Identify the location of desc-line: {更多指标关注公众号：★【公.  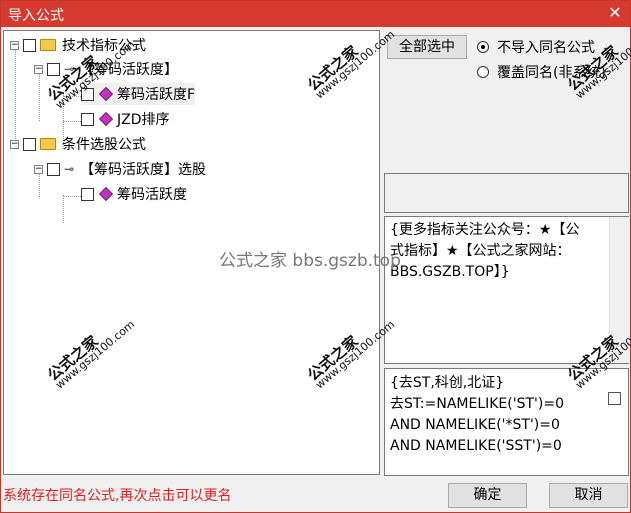
(485, 230).